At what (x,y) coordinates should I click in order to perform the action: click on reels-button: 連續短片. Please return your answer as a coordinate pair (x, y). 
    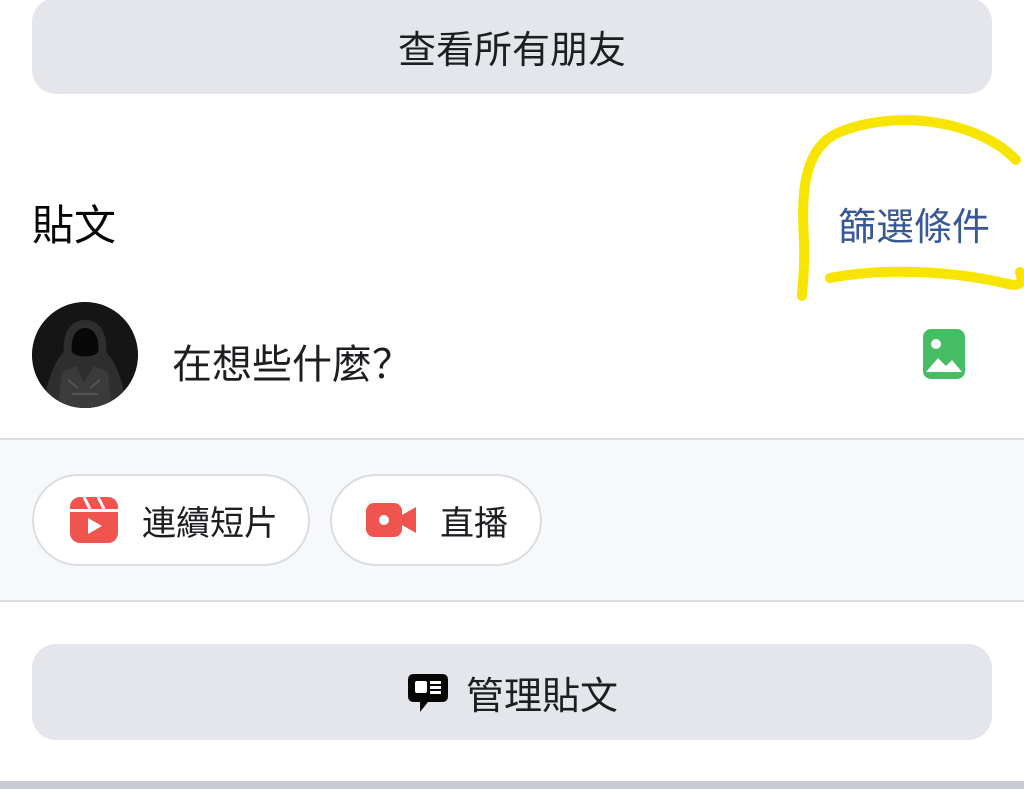
    Looking at the image, I should click on (171, 520).